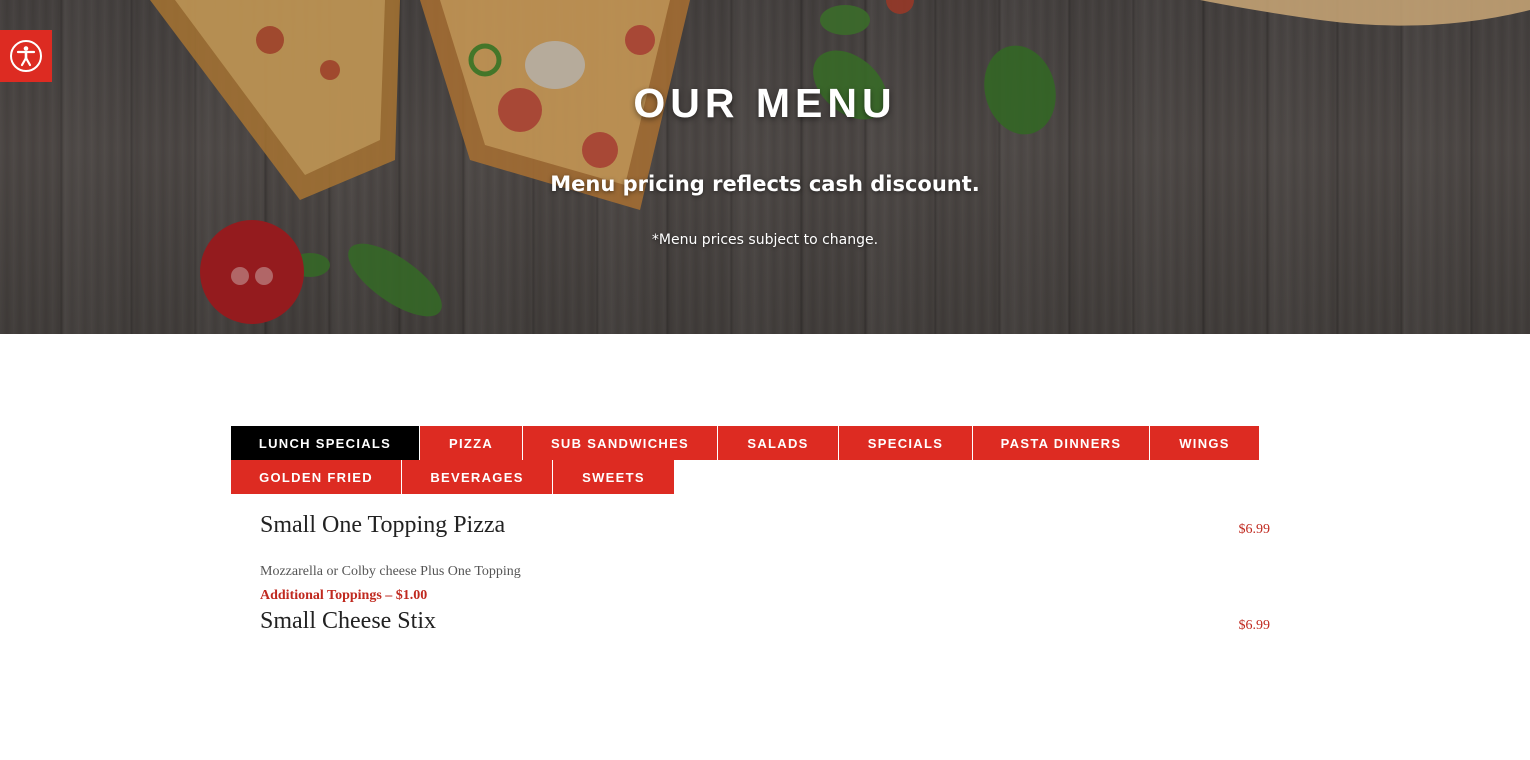 The width and height of the screenshot is (1530, 760). What do you see at coordinates (906, 443) in the screenshot?
I see `tab-specials: SPECIALS` at bounding box center [906, 443].